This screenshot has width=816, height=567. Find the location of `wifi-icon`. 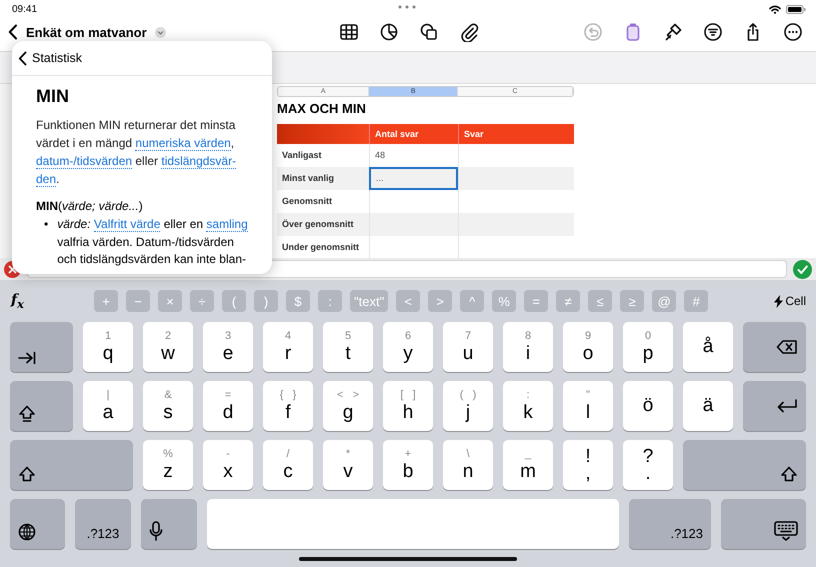

wifi-icon is located at coordinates (775, 9).